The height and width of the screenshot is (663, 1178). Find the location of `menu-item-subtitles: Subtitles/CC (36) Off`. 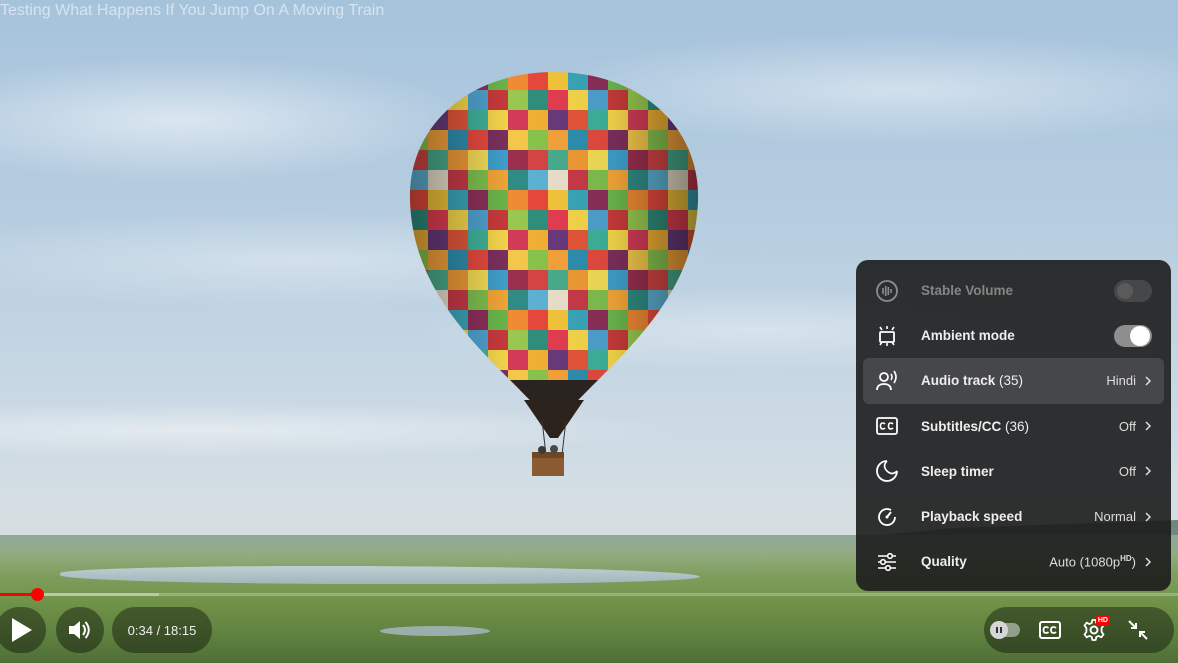

menu-item-subtitles: Subtitles/CC (36) Off is located at coordinates (1013, 426).